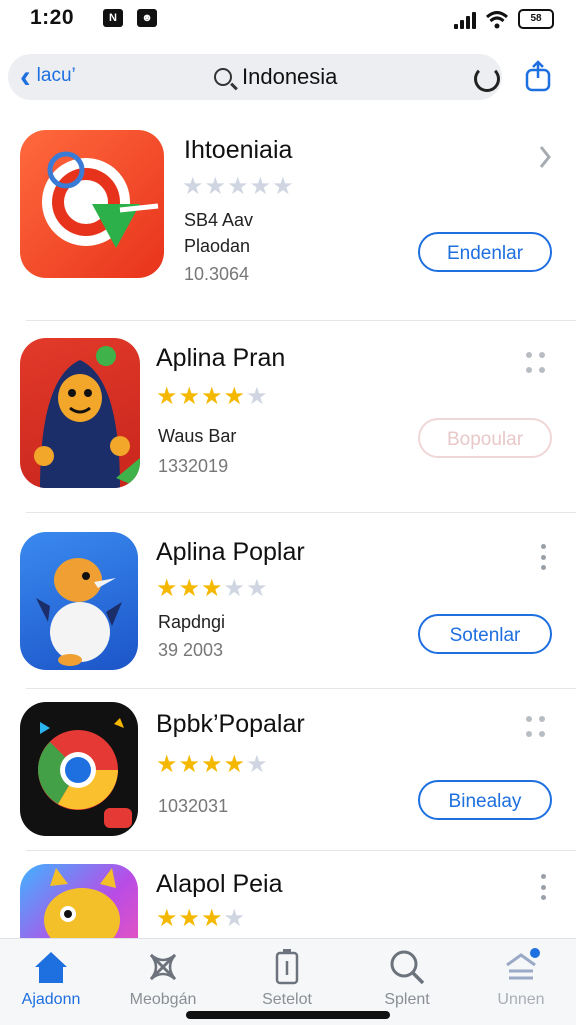 Image resolution: width=576 pixels, height=1025 pixels. What do you see at coordinates (545, 157) in the screenshot?
I see `chevron-right-icon` at bounding box center [545, 157].